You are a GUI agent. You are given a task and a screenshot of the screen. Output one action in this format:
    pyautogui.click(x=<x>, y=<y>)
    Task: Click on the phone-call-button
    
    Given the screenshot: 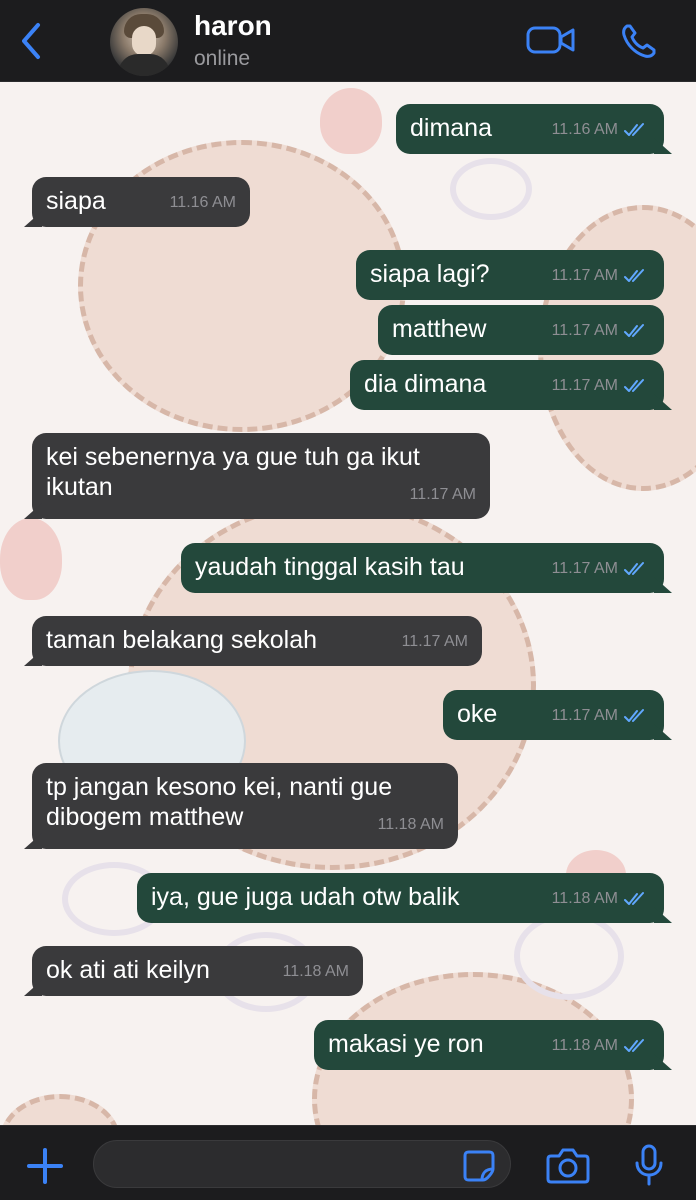 What is the action you would take?
    pyautogui.click(x=639, y=41)
    